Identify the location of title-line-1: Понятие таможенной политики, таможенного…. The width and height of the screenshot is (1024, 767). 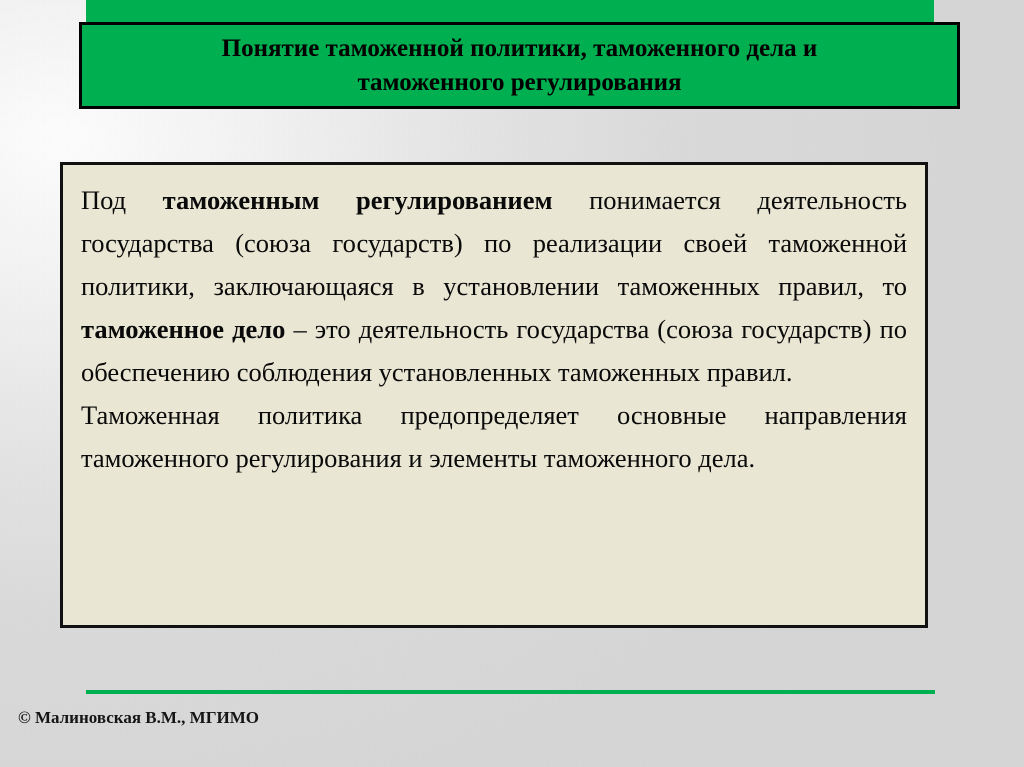
(519, 48).